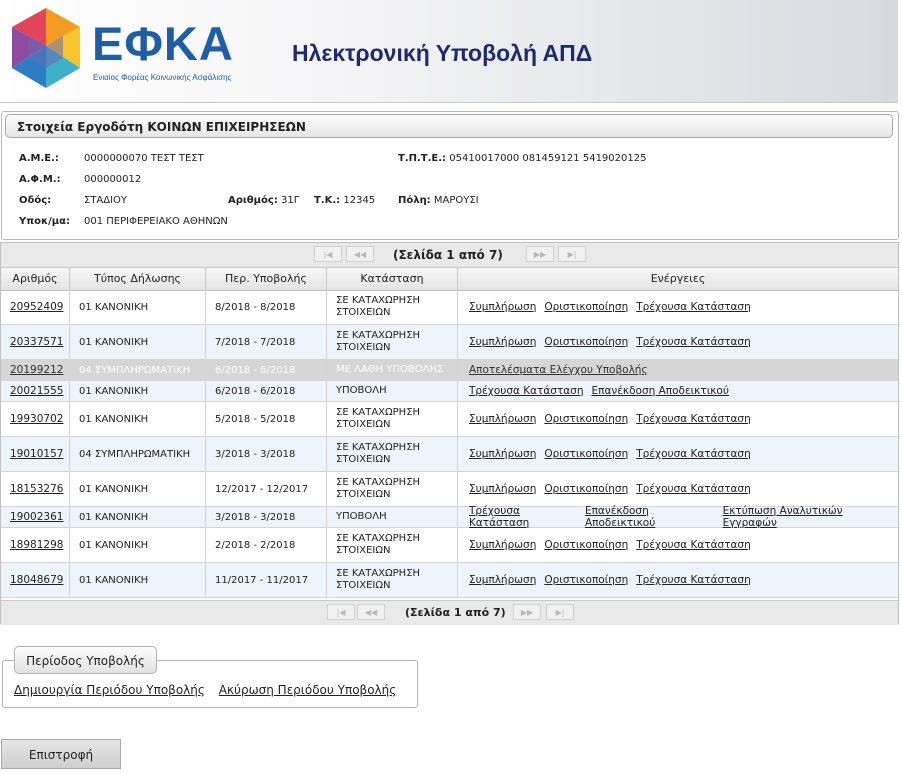 The image size is (902, 774). Describe the element at coordinates (266, 279) in the screenshot. I see `col-period: Περ. Υποβολής` at that location.